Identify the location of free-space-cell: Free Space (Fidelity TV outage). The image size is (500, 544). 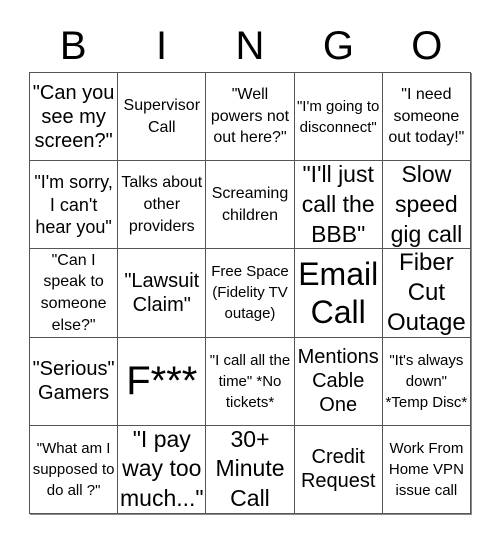
(250, 293).